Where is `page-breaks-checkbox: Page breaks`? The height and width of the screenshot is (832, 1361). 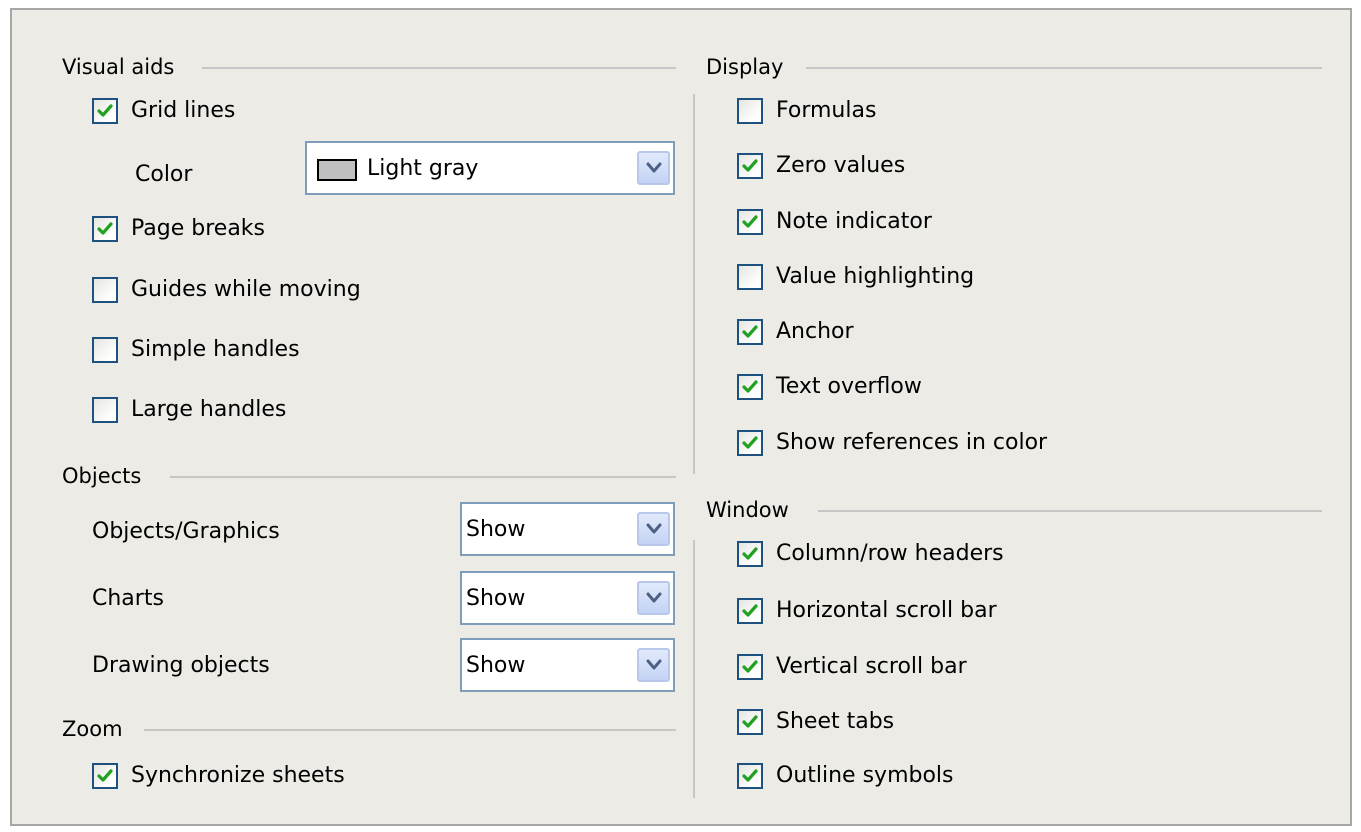 page-breaks-checkbox: Page breaks is located at coordinates (178, 229).